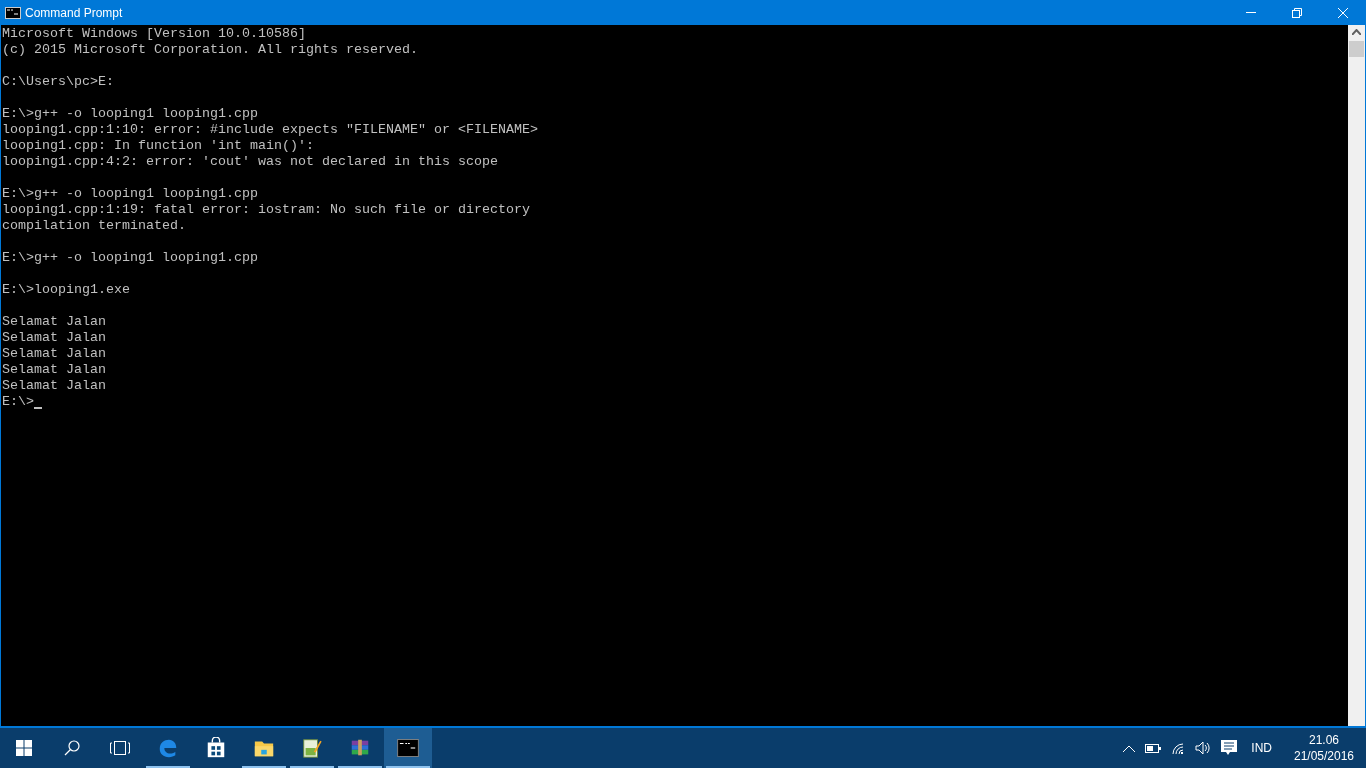  I want to click on speaker-icon, so click(1203, 748).